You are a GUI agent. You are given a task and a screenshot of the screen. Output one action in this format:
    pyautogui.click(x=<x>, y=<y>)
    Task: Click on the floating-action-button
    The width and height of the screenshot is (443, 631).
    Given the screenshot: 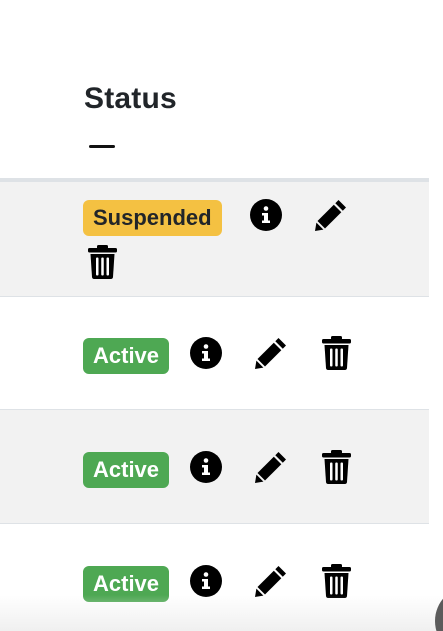 What is the action you would take?
    pyautogui.click(x=439, y=608)
    